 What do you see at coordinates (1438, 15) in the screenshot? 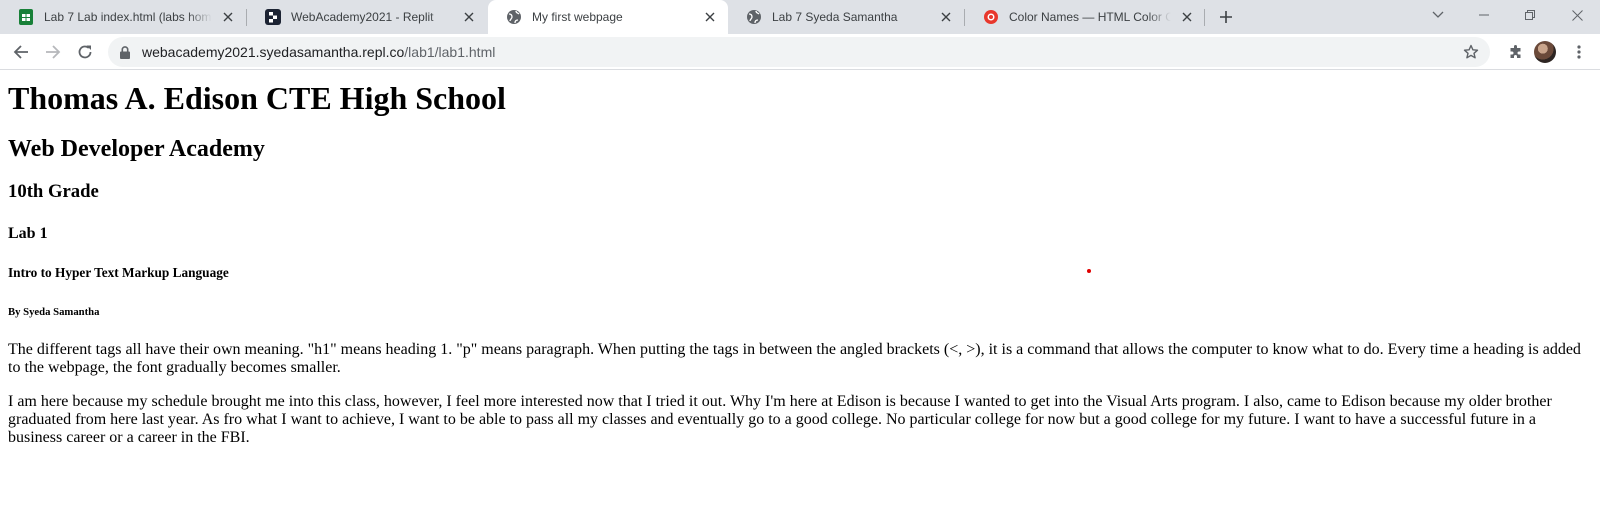
I see `tab-search-icon` at bounding box center [1438, 15].